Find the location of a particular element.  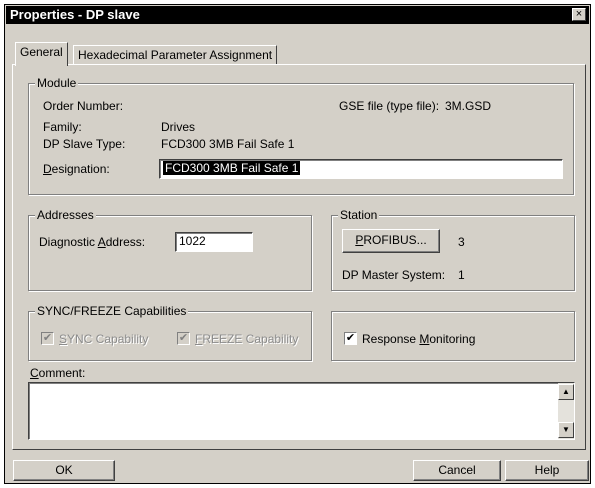

comment-textarea: ▲ ▼ is located at coordinates (301, 411).